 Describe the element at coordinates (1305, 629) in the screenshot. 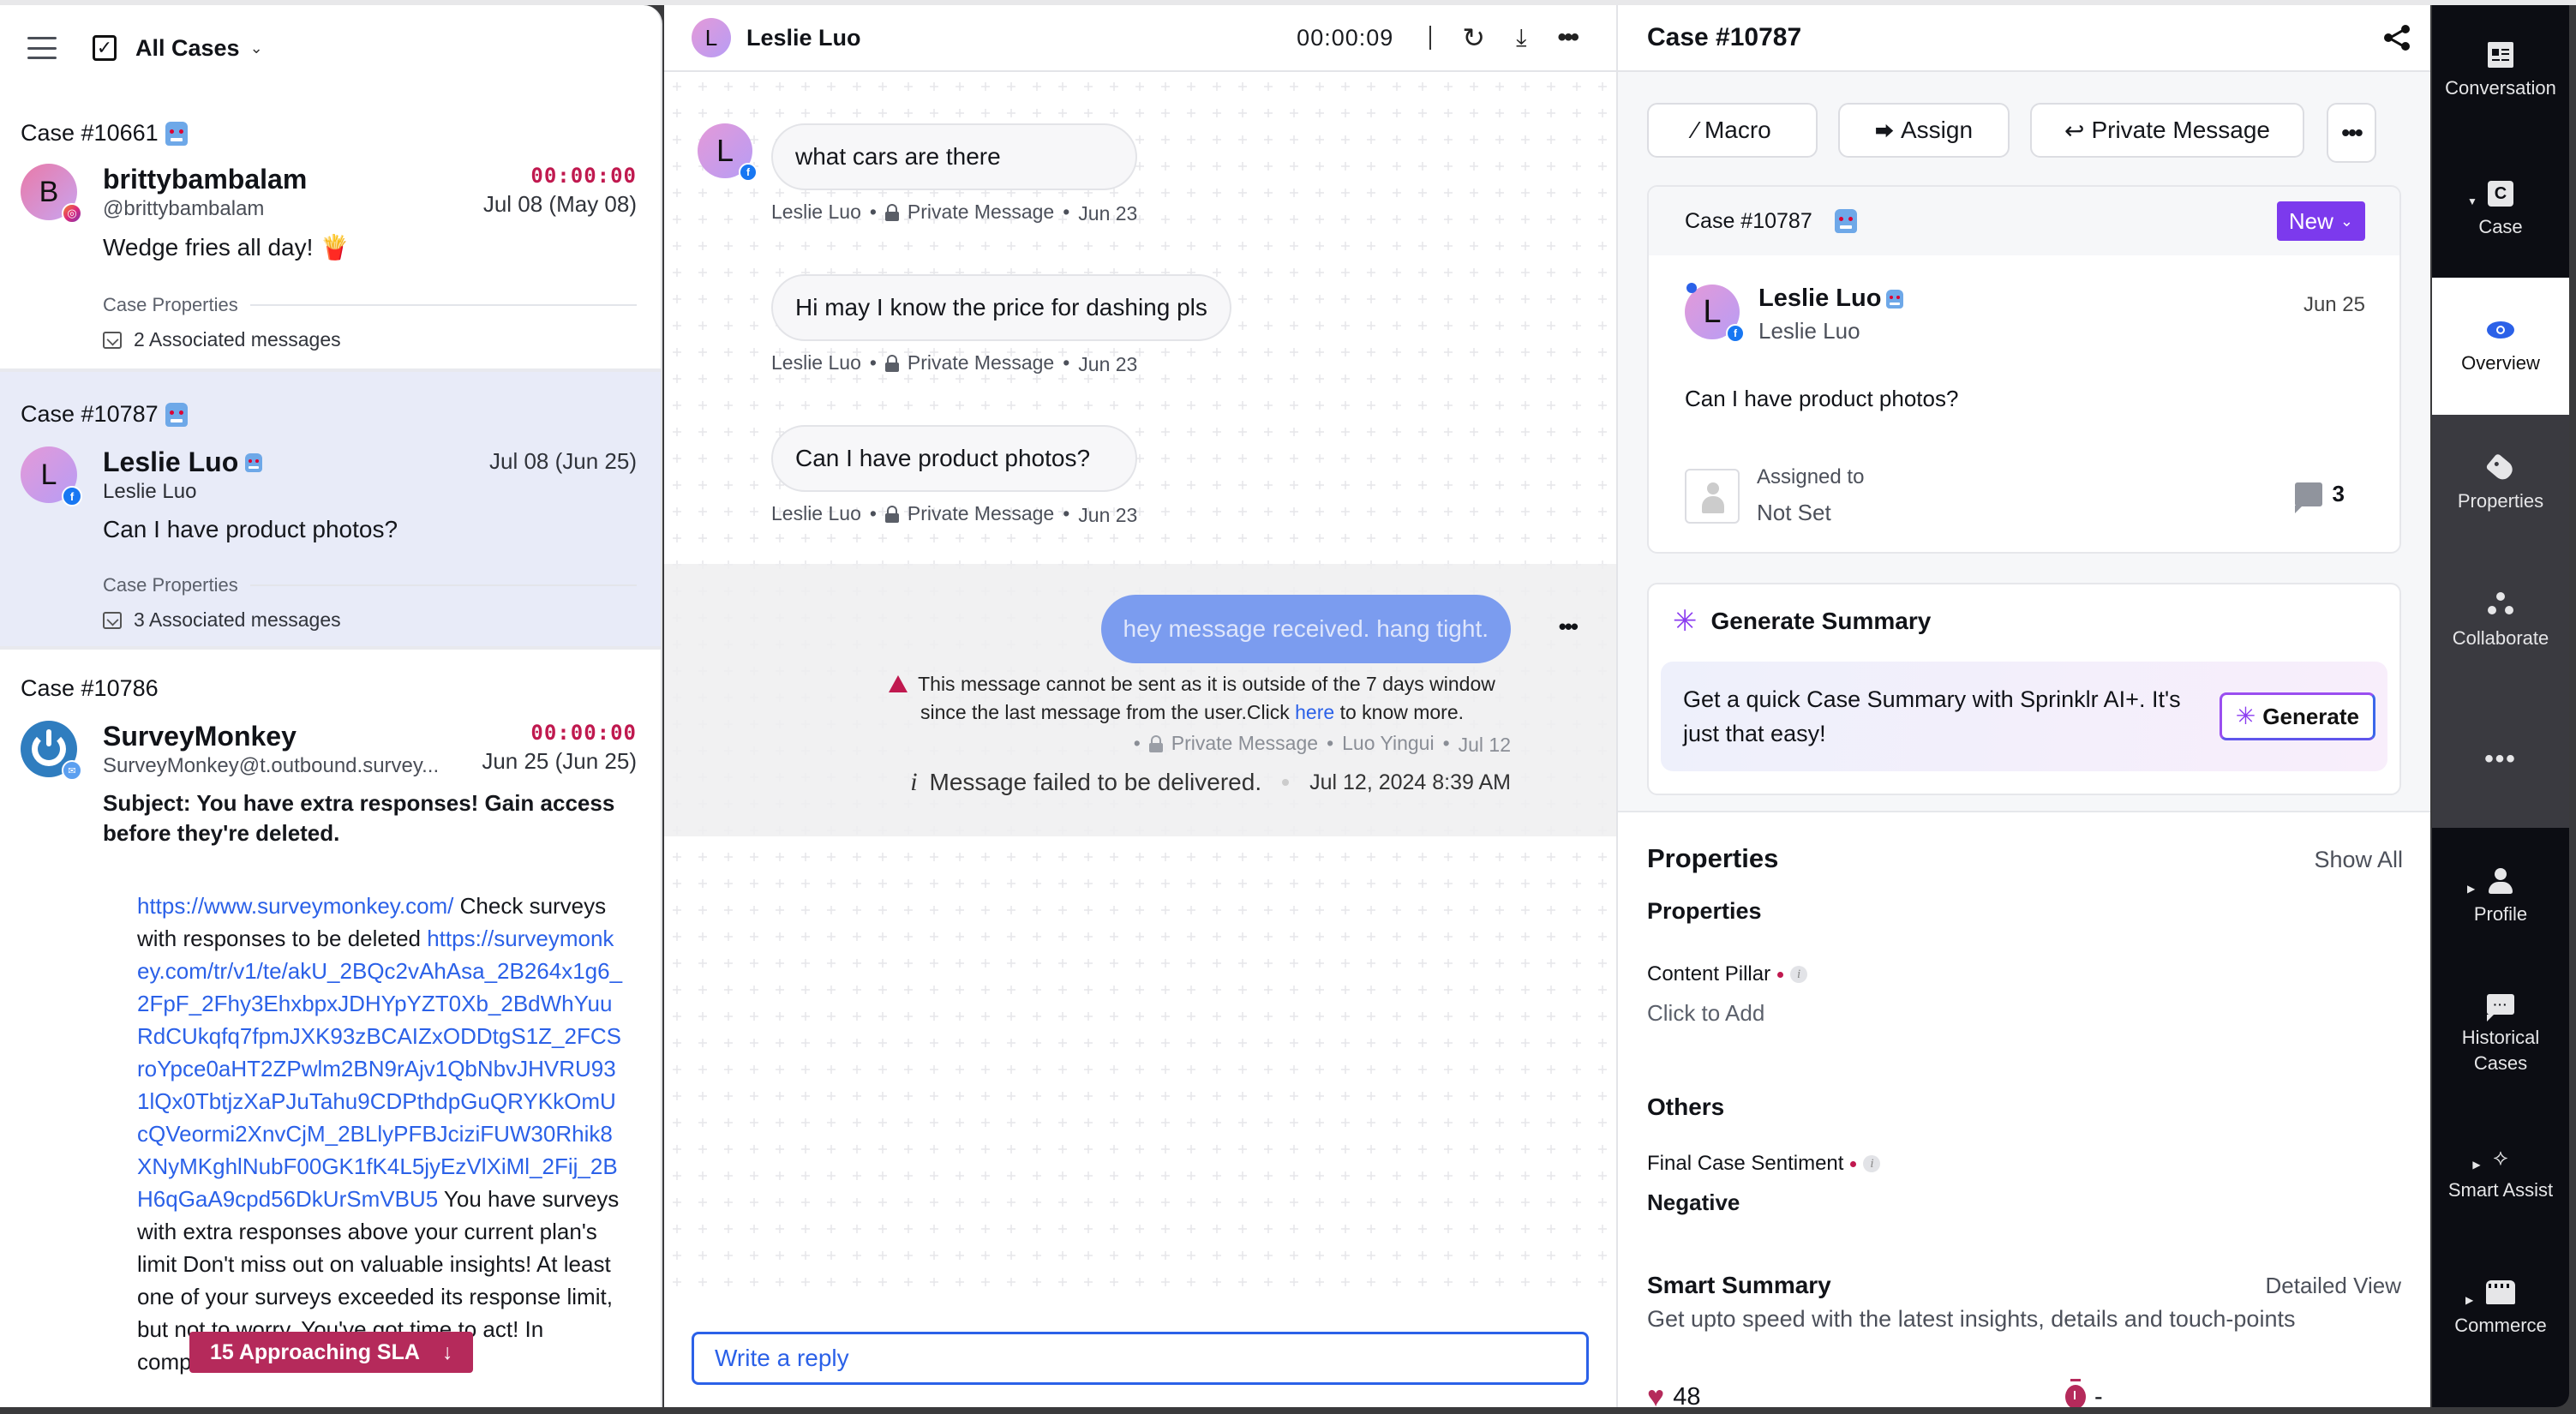

I see `outgoing-message-bubble: hey message received. hang tight.` at that location.